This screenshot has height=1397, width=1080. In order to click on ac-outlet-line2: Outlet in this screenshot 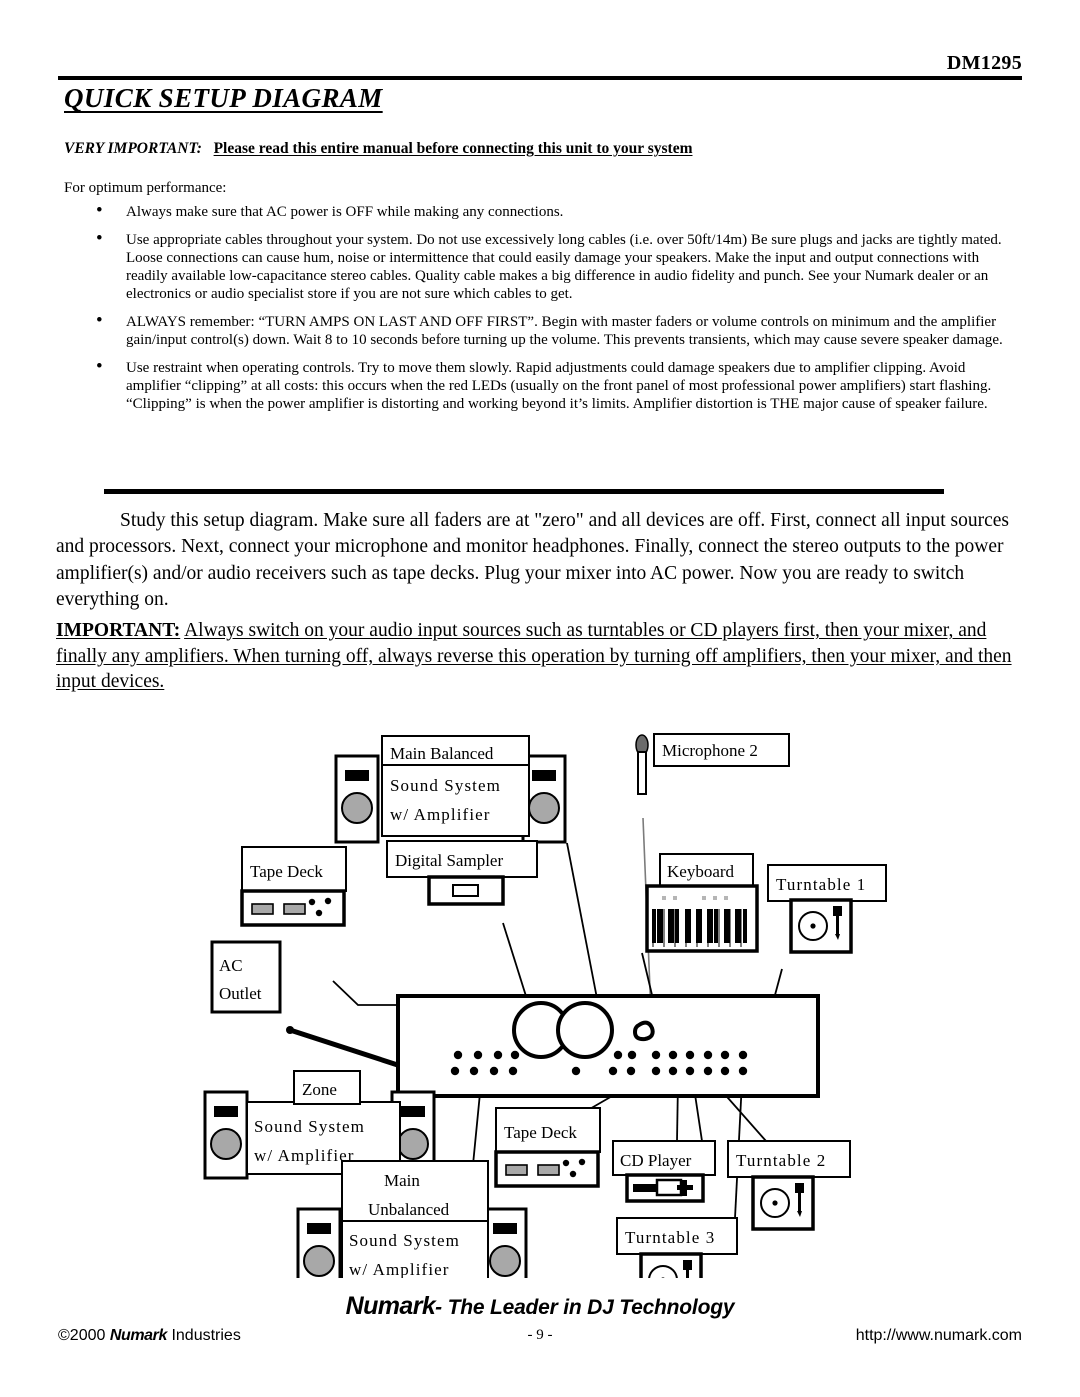, I will do `click(240, 993)`.